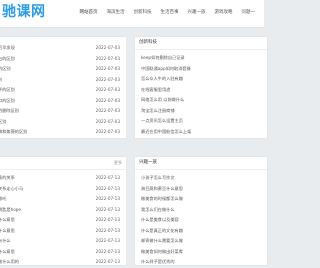 Image resolution: width=320 pixels, height=268 pixels. I want to click on list-item: 梅和紫薇的区别 2022-07-03, so click(63, 132).